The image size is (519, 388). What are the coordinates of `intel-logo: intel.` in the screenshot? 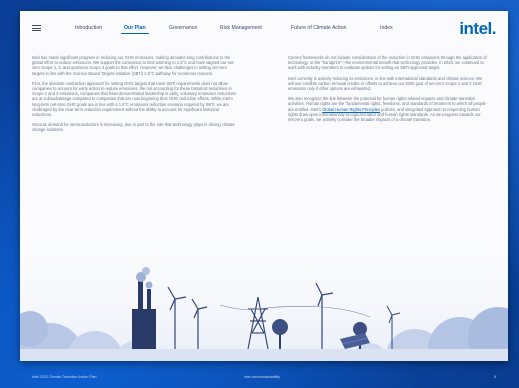 It's located at (477, 29).